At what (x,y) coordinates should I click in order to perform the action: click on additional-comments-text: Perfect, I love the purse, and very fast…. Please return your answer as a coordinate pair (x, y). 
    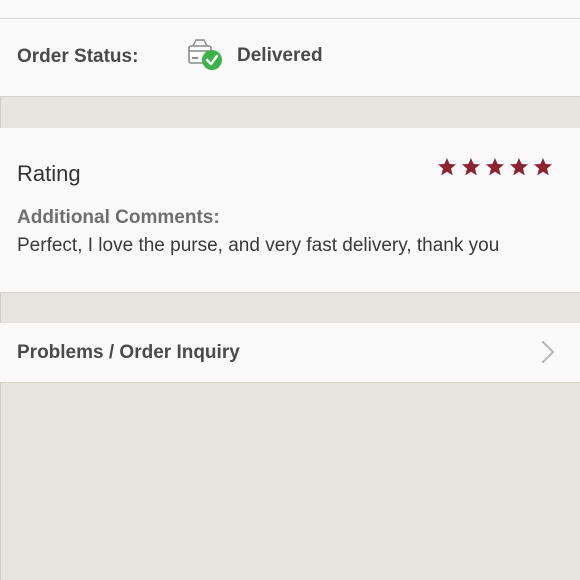
    Looking at the image, I should click on (258, 245).